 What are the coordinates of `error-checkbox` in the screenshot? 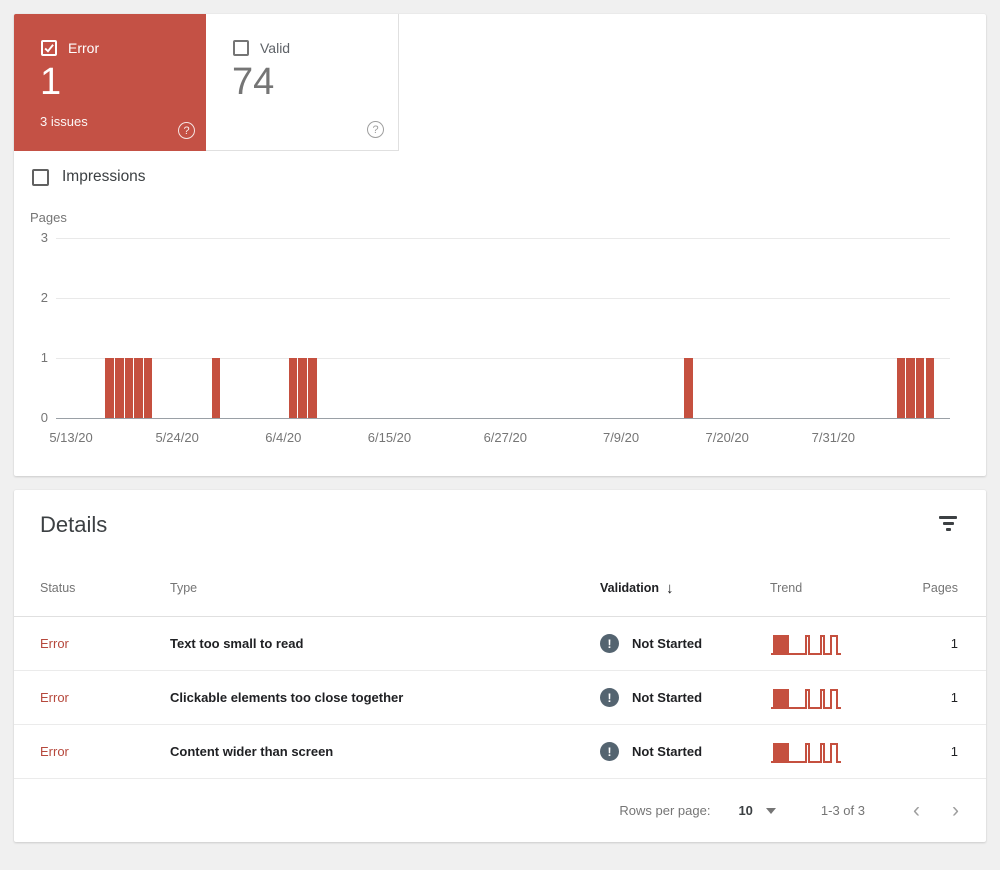 It's located at (49, 48).